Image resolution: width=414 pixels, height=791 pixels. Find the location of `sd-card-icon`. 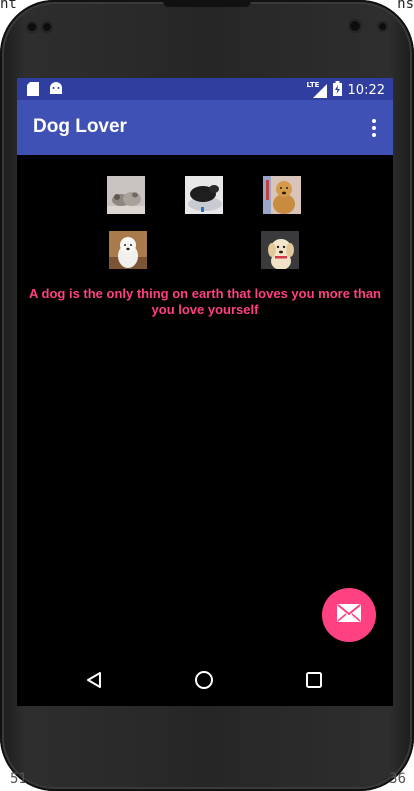

sd-card-icon is located at coordinates (33, 91).